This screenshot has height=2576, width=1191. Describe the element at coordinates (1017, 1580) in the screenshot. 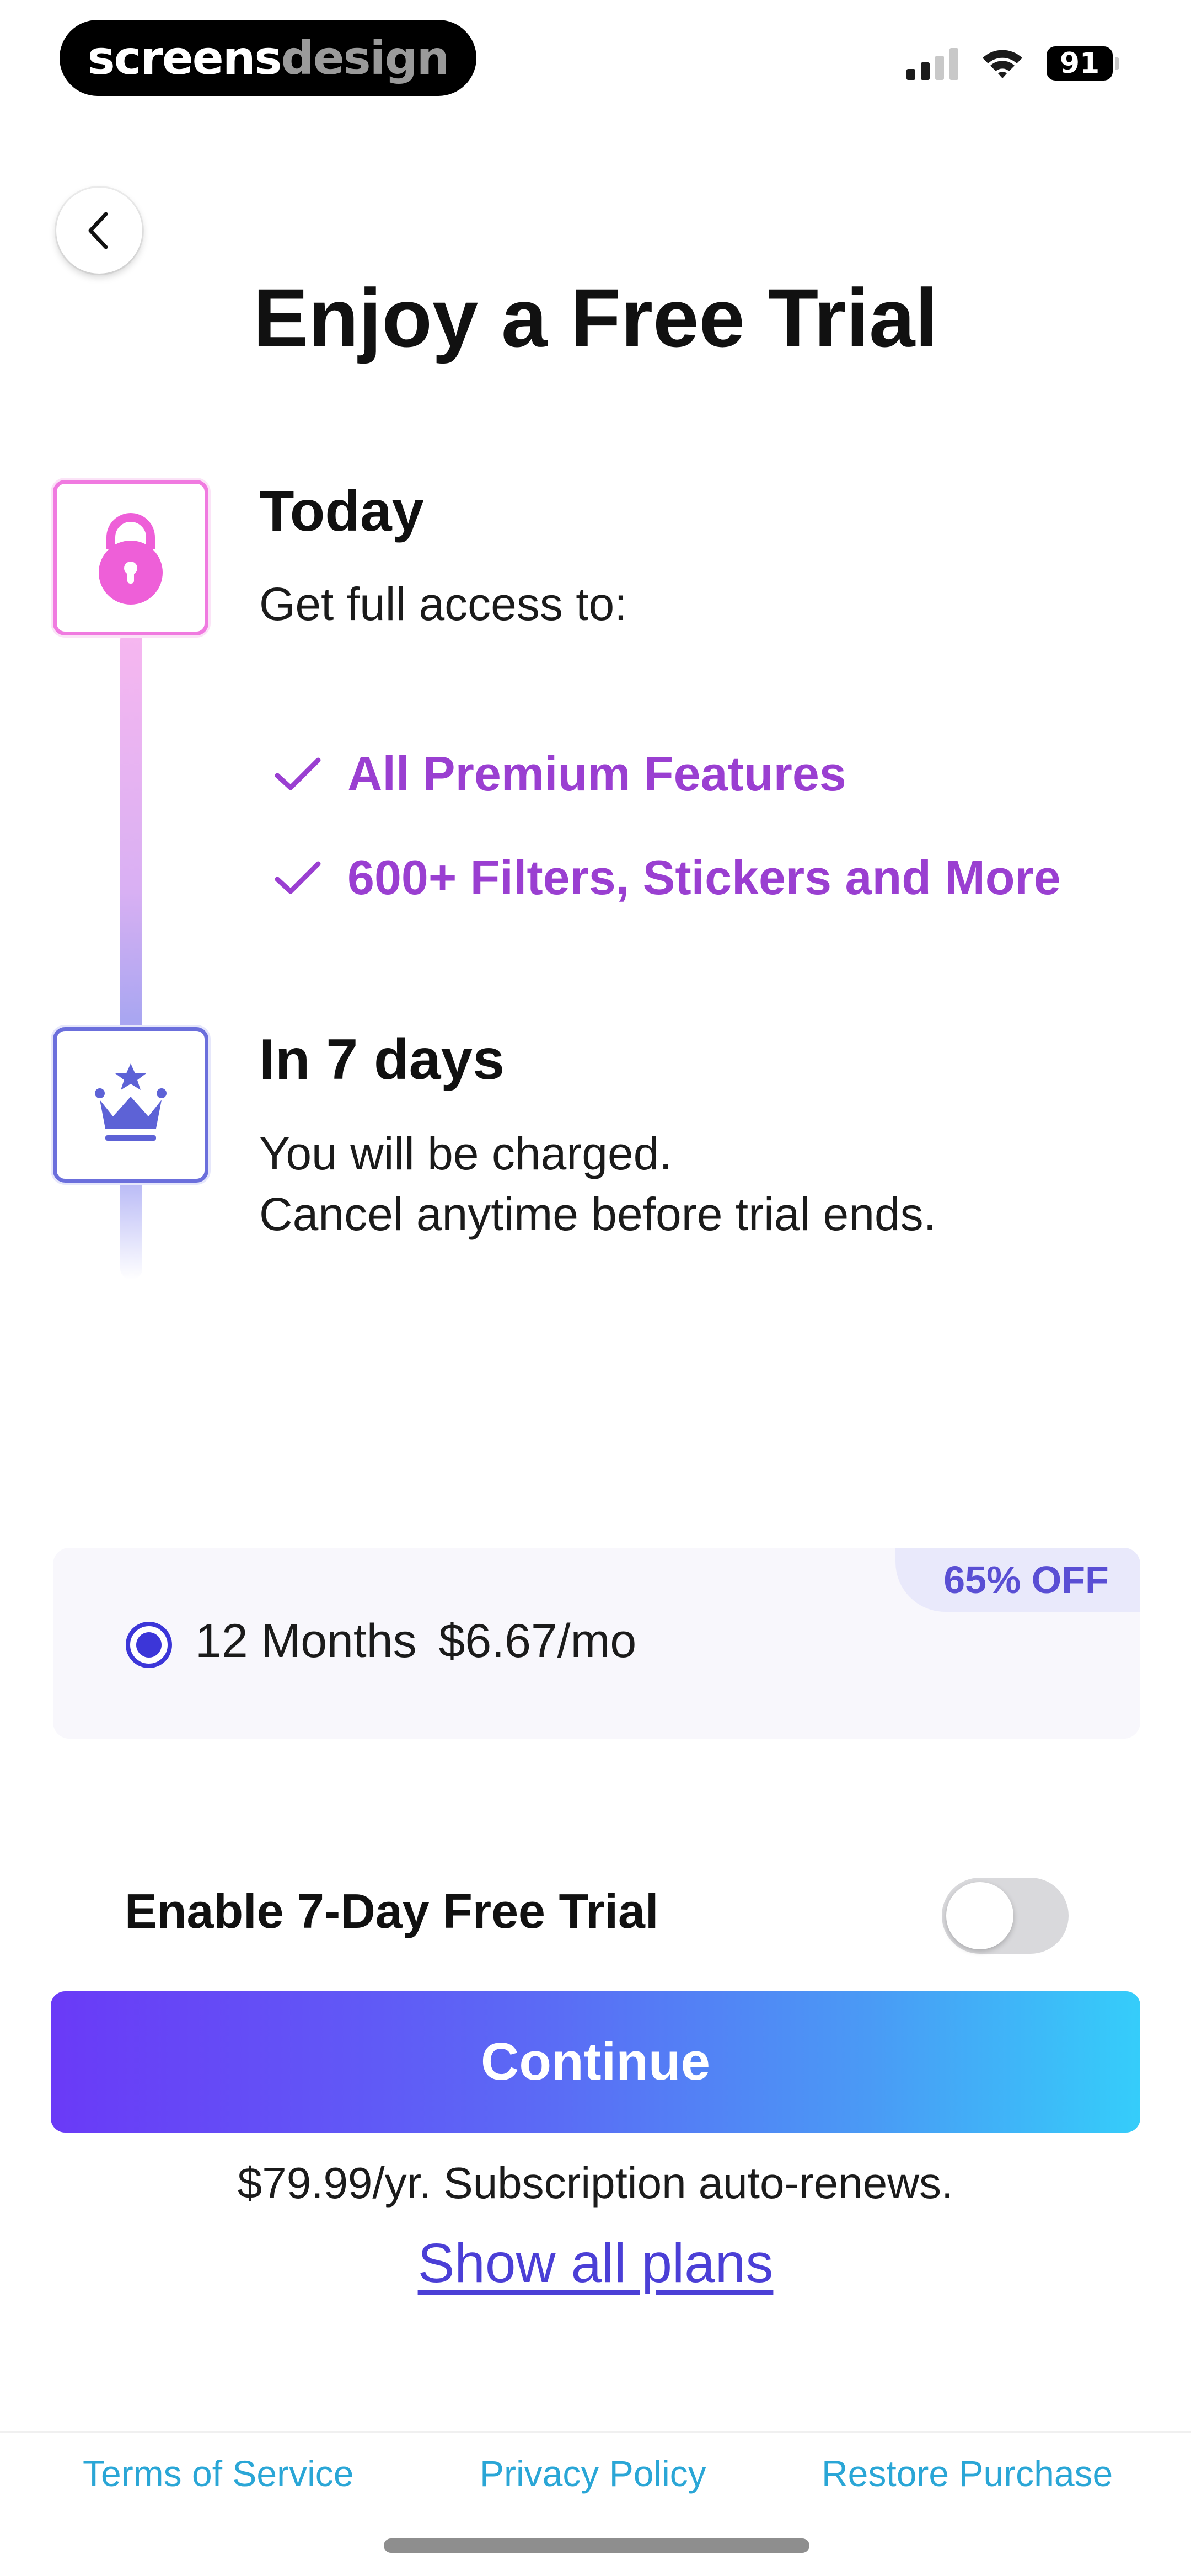

I see `discount-badge: 65% OFF` at that location.